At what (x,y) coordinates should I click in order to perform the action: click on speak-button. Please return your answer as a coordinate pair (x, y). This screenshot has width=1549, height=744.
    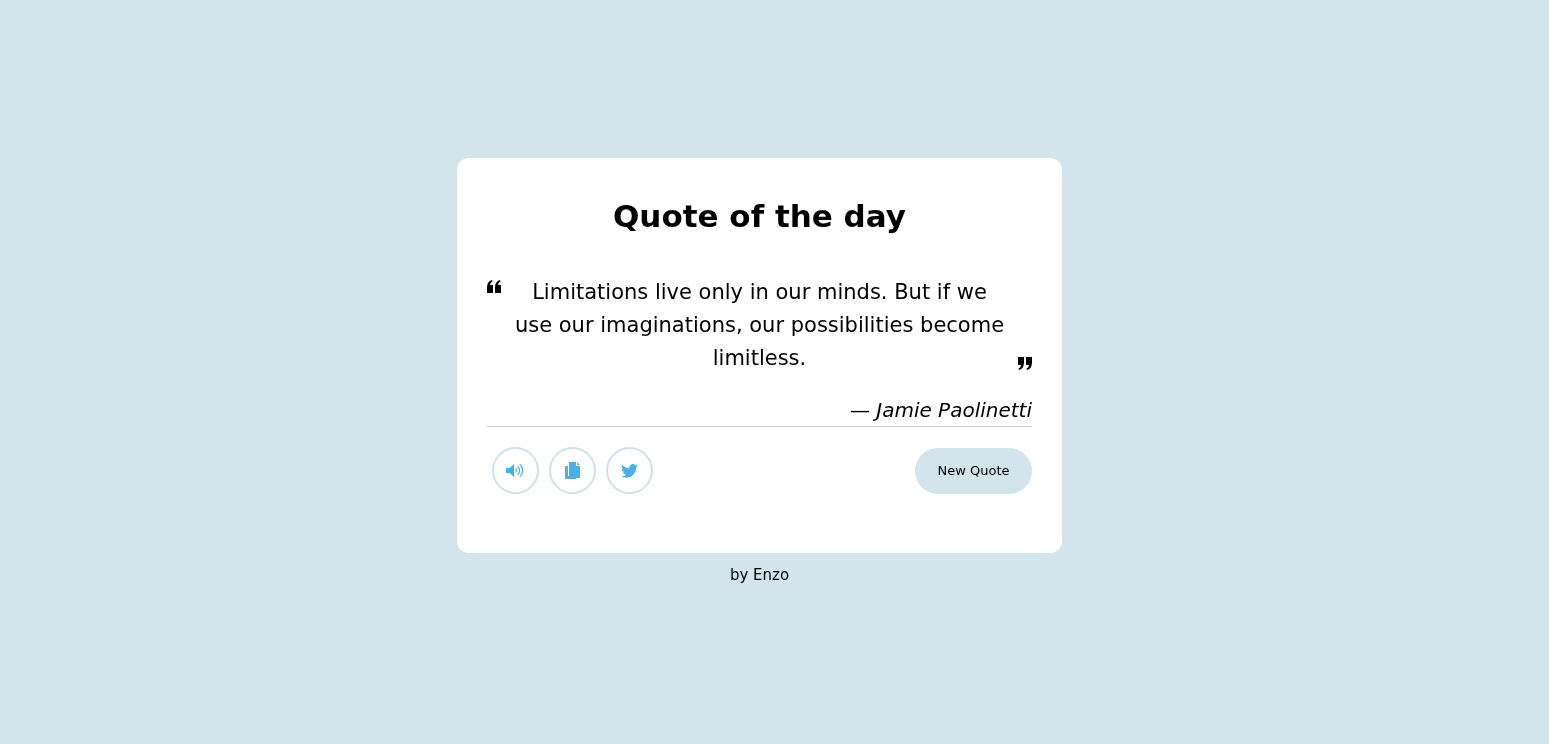
    Looking at the image, I should click on (515, 470).